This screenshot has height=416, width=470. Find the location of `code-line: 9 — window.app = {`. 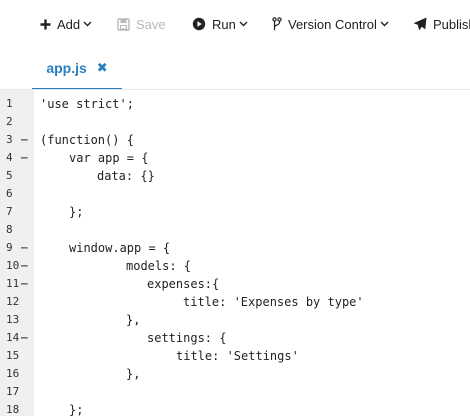

code-line: 9 — window.app = { is located at coordinates (235, 248).